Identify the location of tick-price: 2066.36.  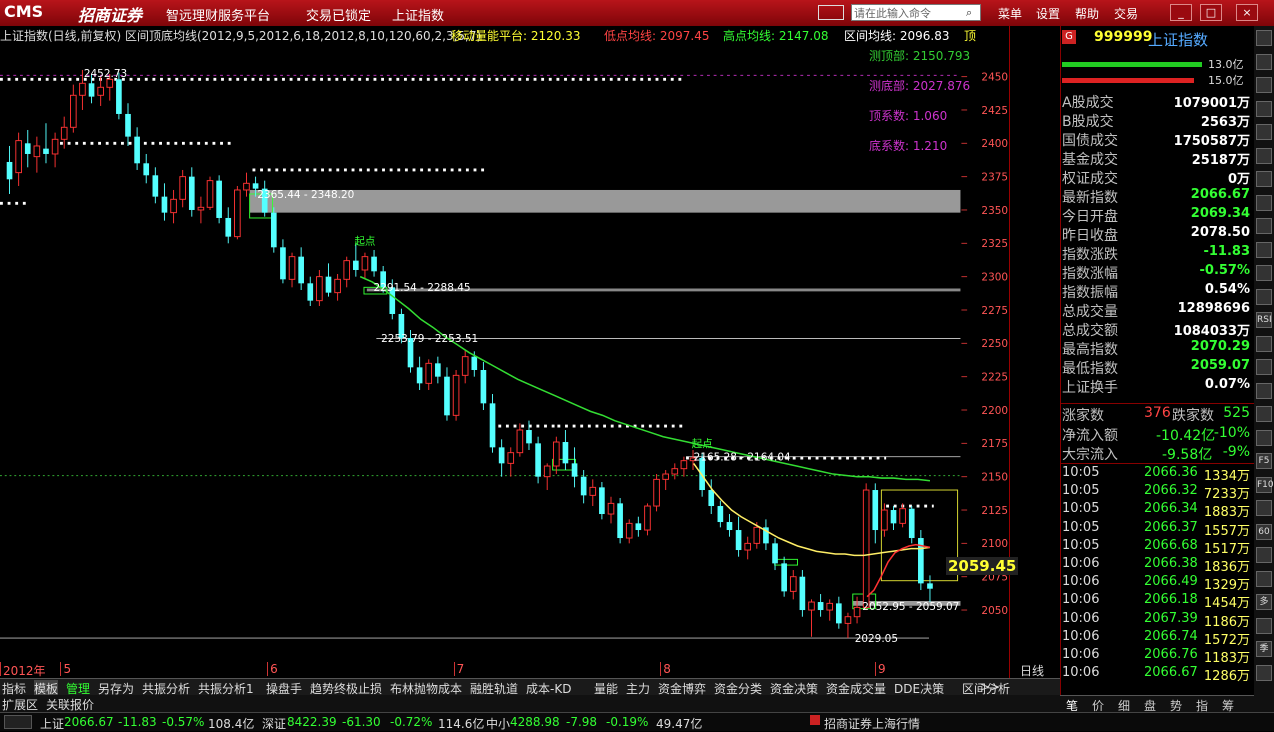
(1171, 472).